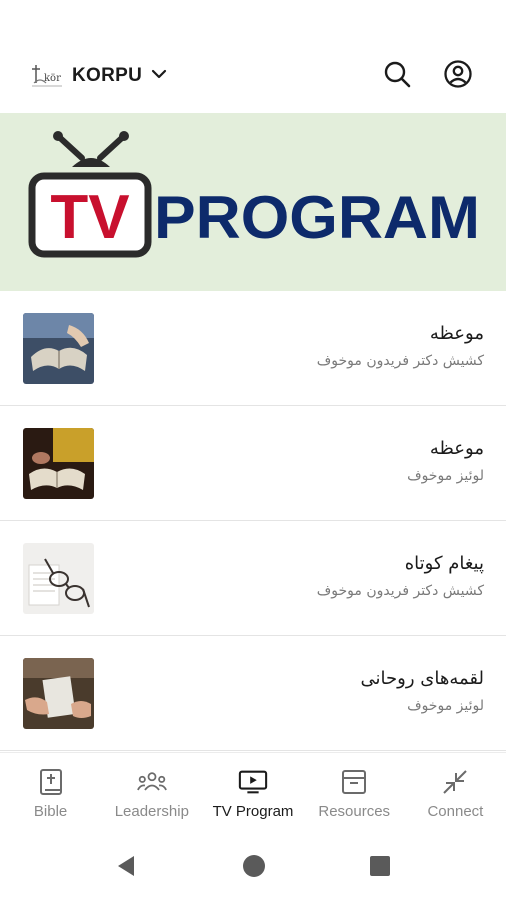 This screenshot has width=506, height=900. Describe the element at coordinates (253, 693) in the screenshot. I see `list-item: لقمه‌های روحانی لوئیز موخوف` at that location.